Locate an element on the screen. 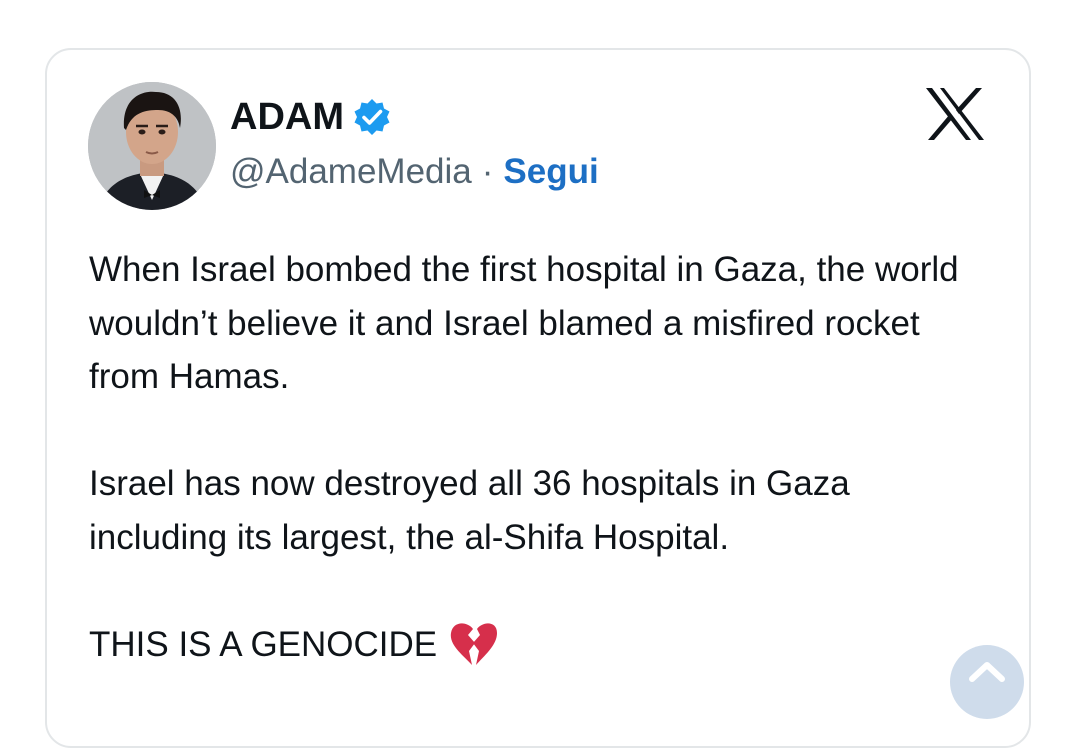  display-name: ADAM is located at coordinates (287, 117).